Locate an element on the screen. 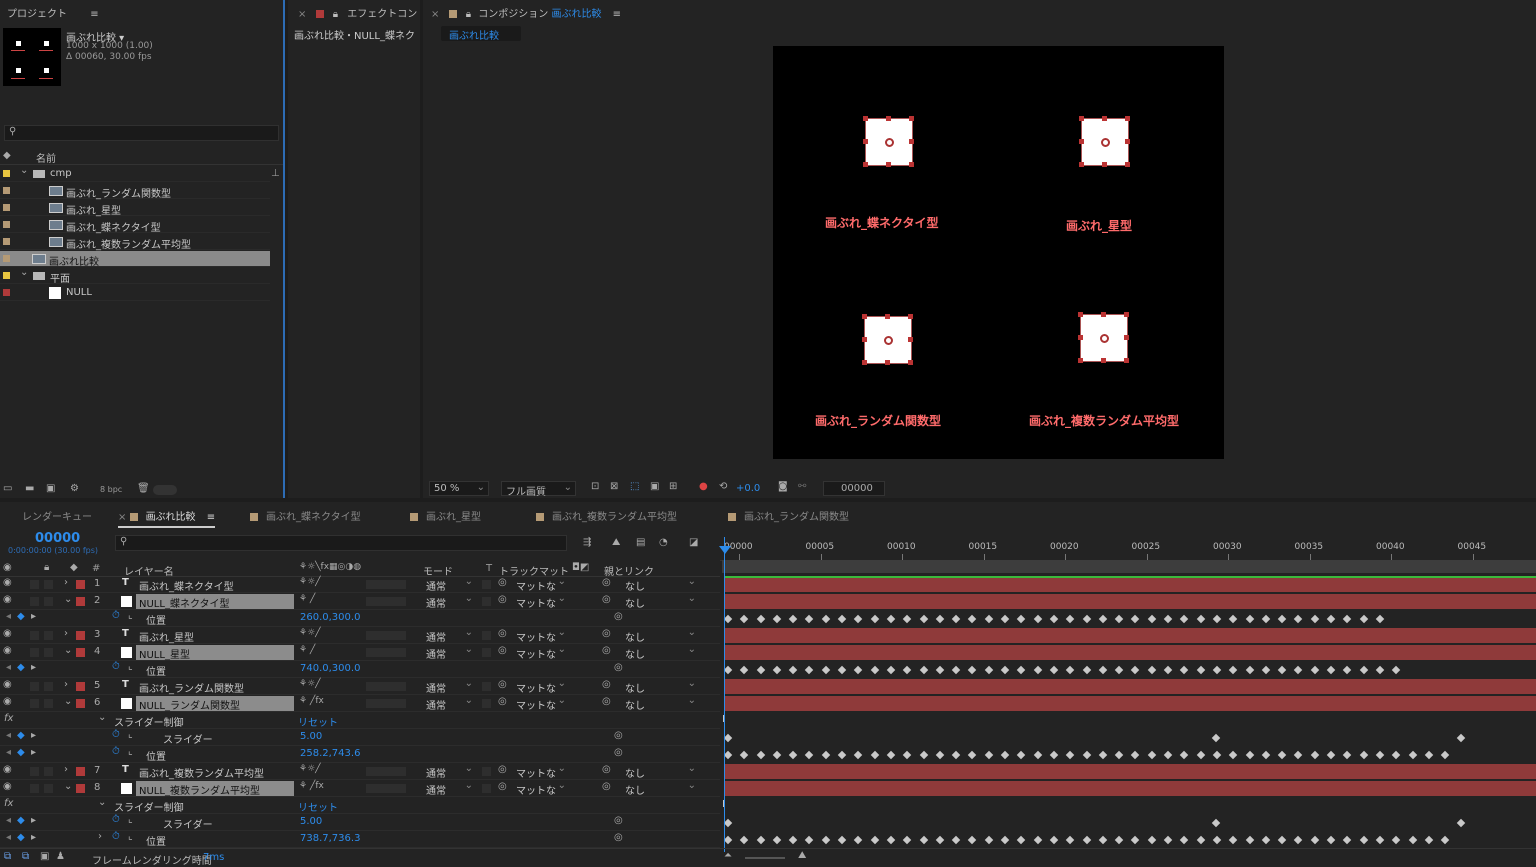 The image size is (1536, 867). project-item: NULL is located at coordinates (135, 293).